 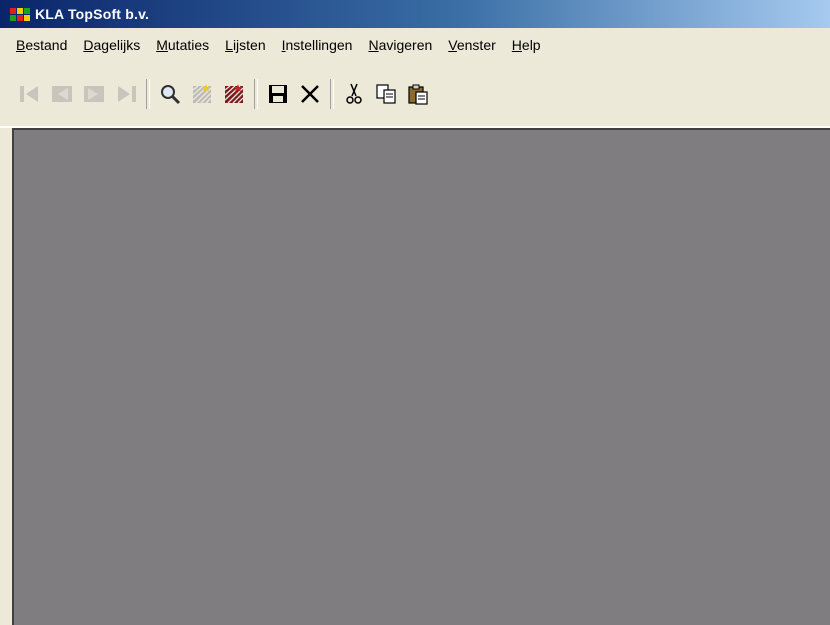 I want to click on kla-logo-icon, so click(x=21, y=14).